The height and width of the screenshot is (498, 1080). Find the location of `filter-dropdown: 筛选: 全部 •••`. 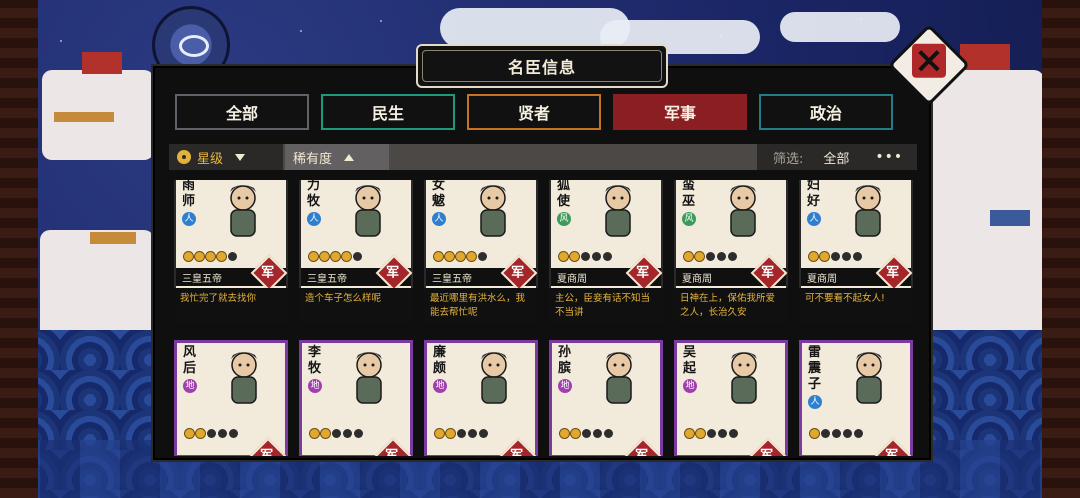

filter-dropdown: 筛选: 全部 ••• is located at coordinates (837, 157).